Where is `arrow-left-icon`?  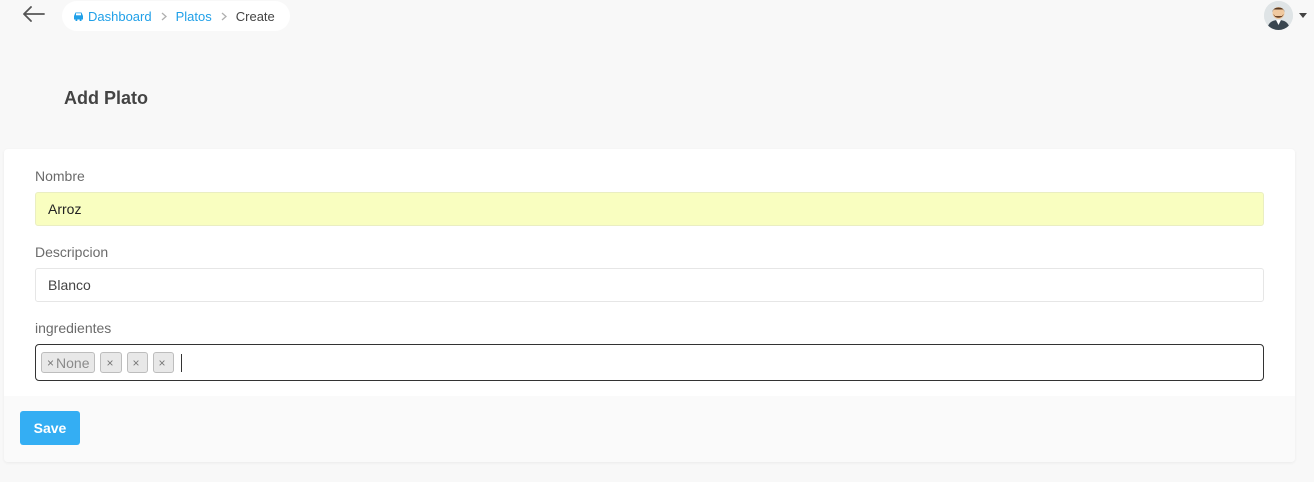 arrow-left-icon is located at coordinates (34, 14).